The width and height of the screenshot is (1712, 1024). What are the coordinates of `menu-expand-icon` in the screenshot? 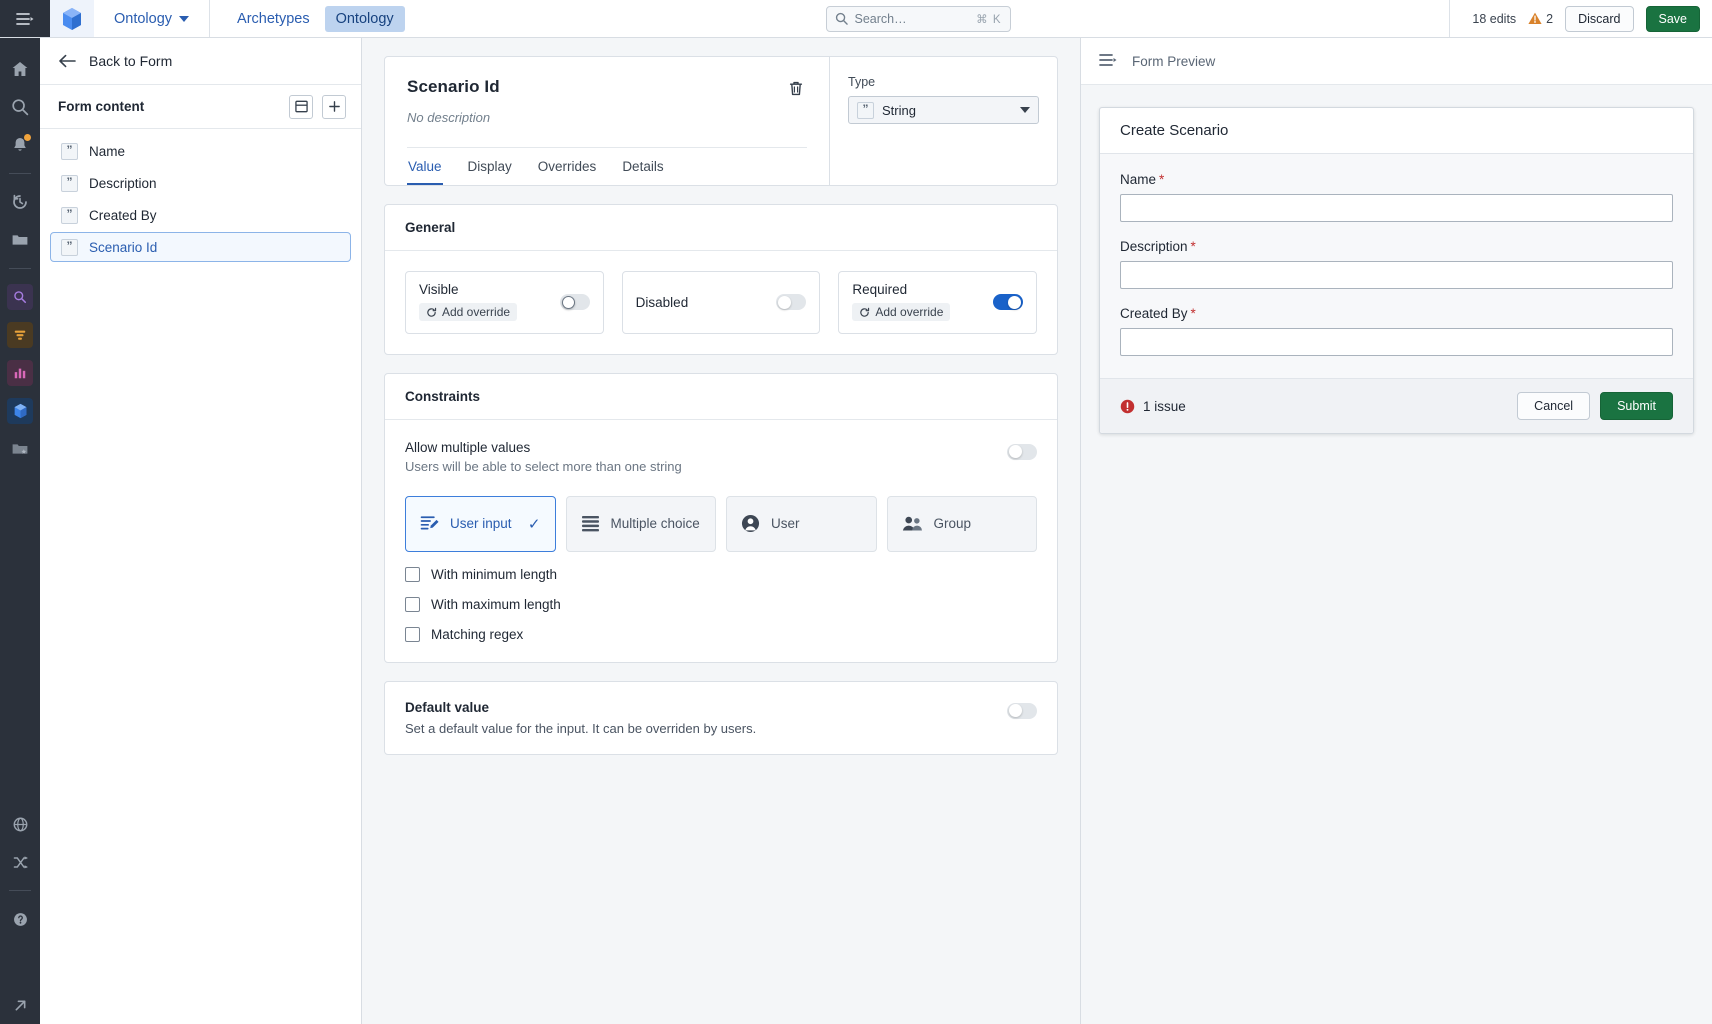 It's located at (25, 18).